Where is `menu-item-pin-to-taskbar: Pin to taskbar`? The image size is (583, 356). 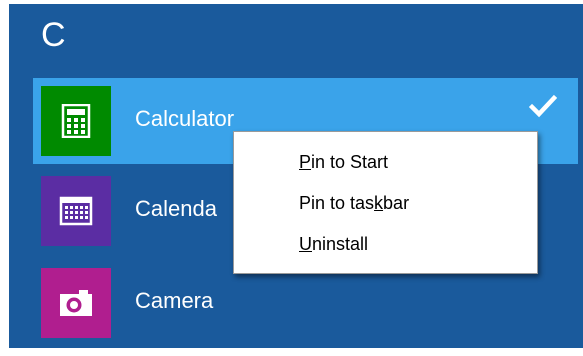
menu-item-pin-to-taskbar: Pin to taskbar is located at coordinates (385, 203).